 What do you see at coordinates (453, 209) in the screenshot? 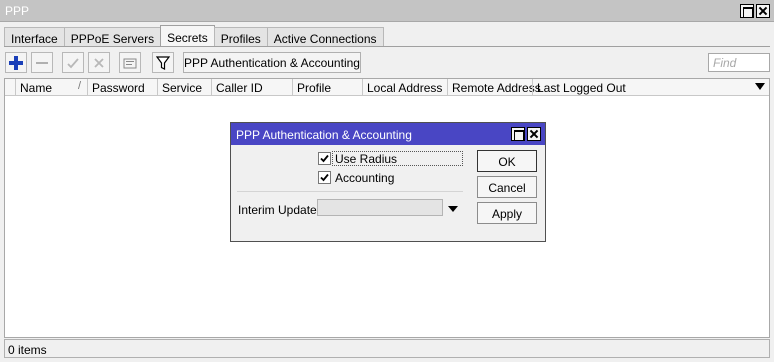
I see `dropdown-arrow-icon` at bounding box center [453, 209].